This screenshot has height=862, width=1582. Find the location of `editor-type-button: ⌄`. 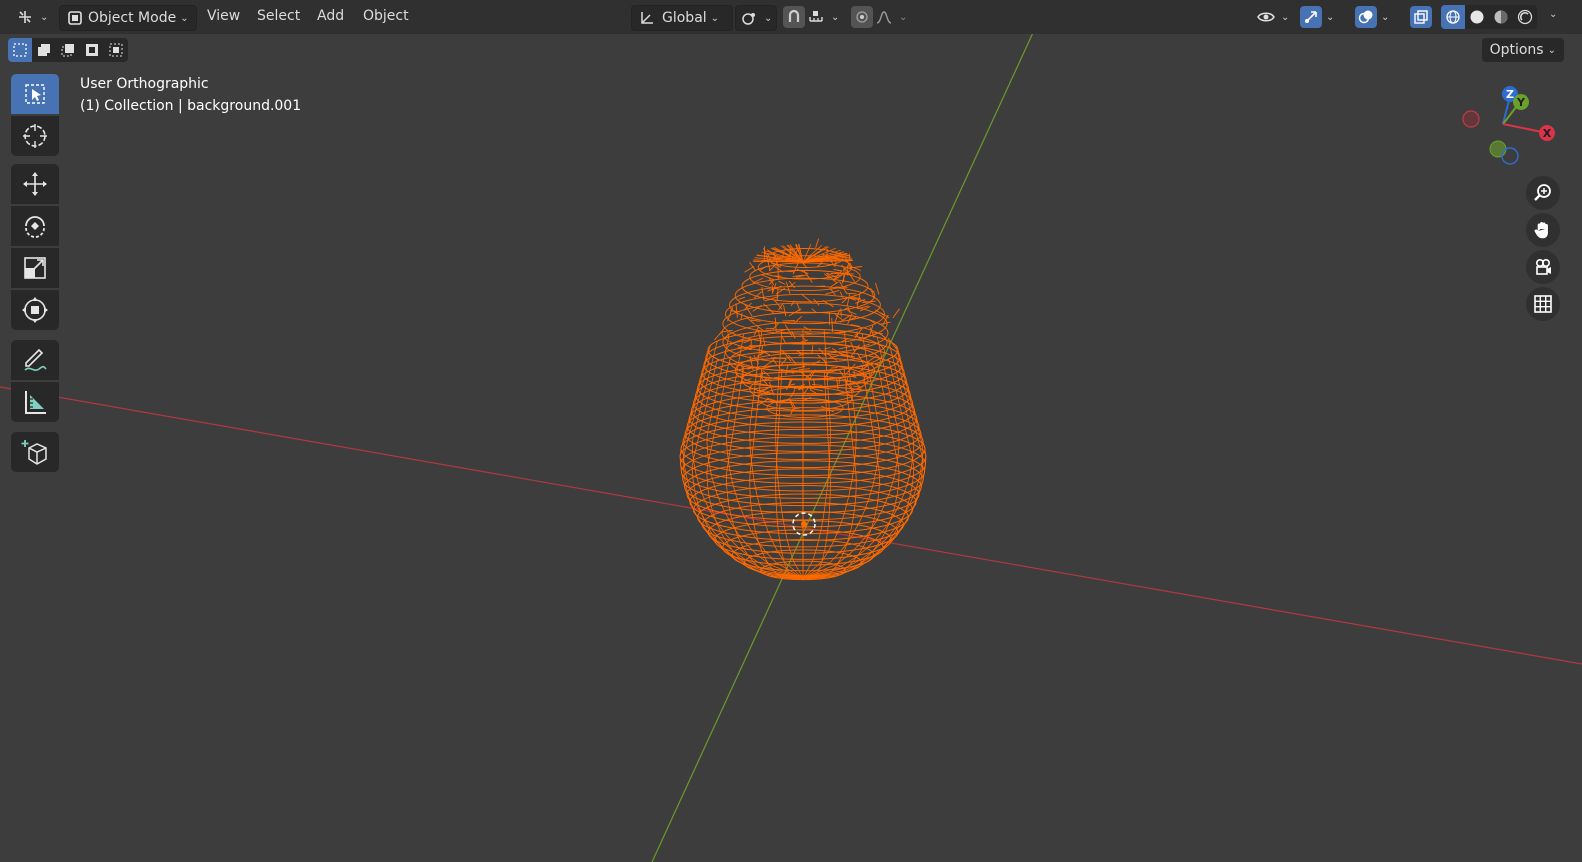

editor-type-button: ⌄ is located at coordinates (31, 17).